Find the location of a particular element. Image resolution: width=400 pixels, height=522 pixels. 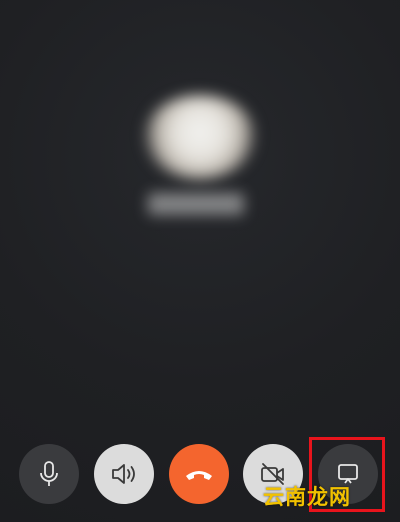

speaker-icon is located at coordinates (123, 474).